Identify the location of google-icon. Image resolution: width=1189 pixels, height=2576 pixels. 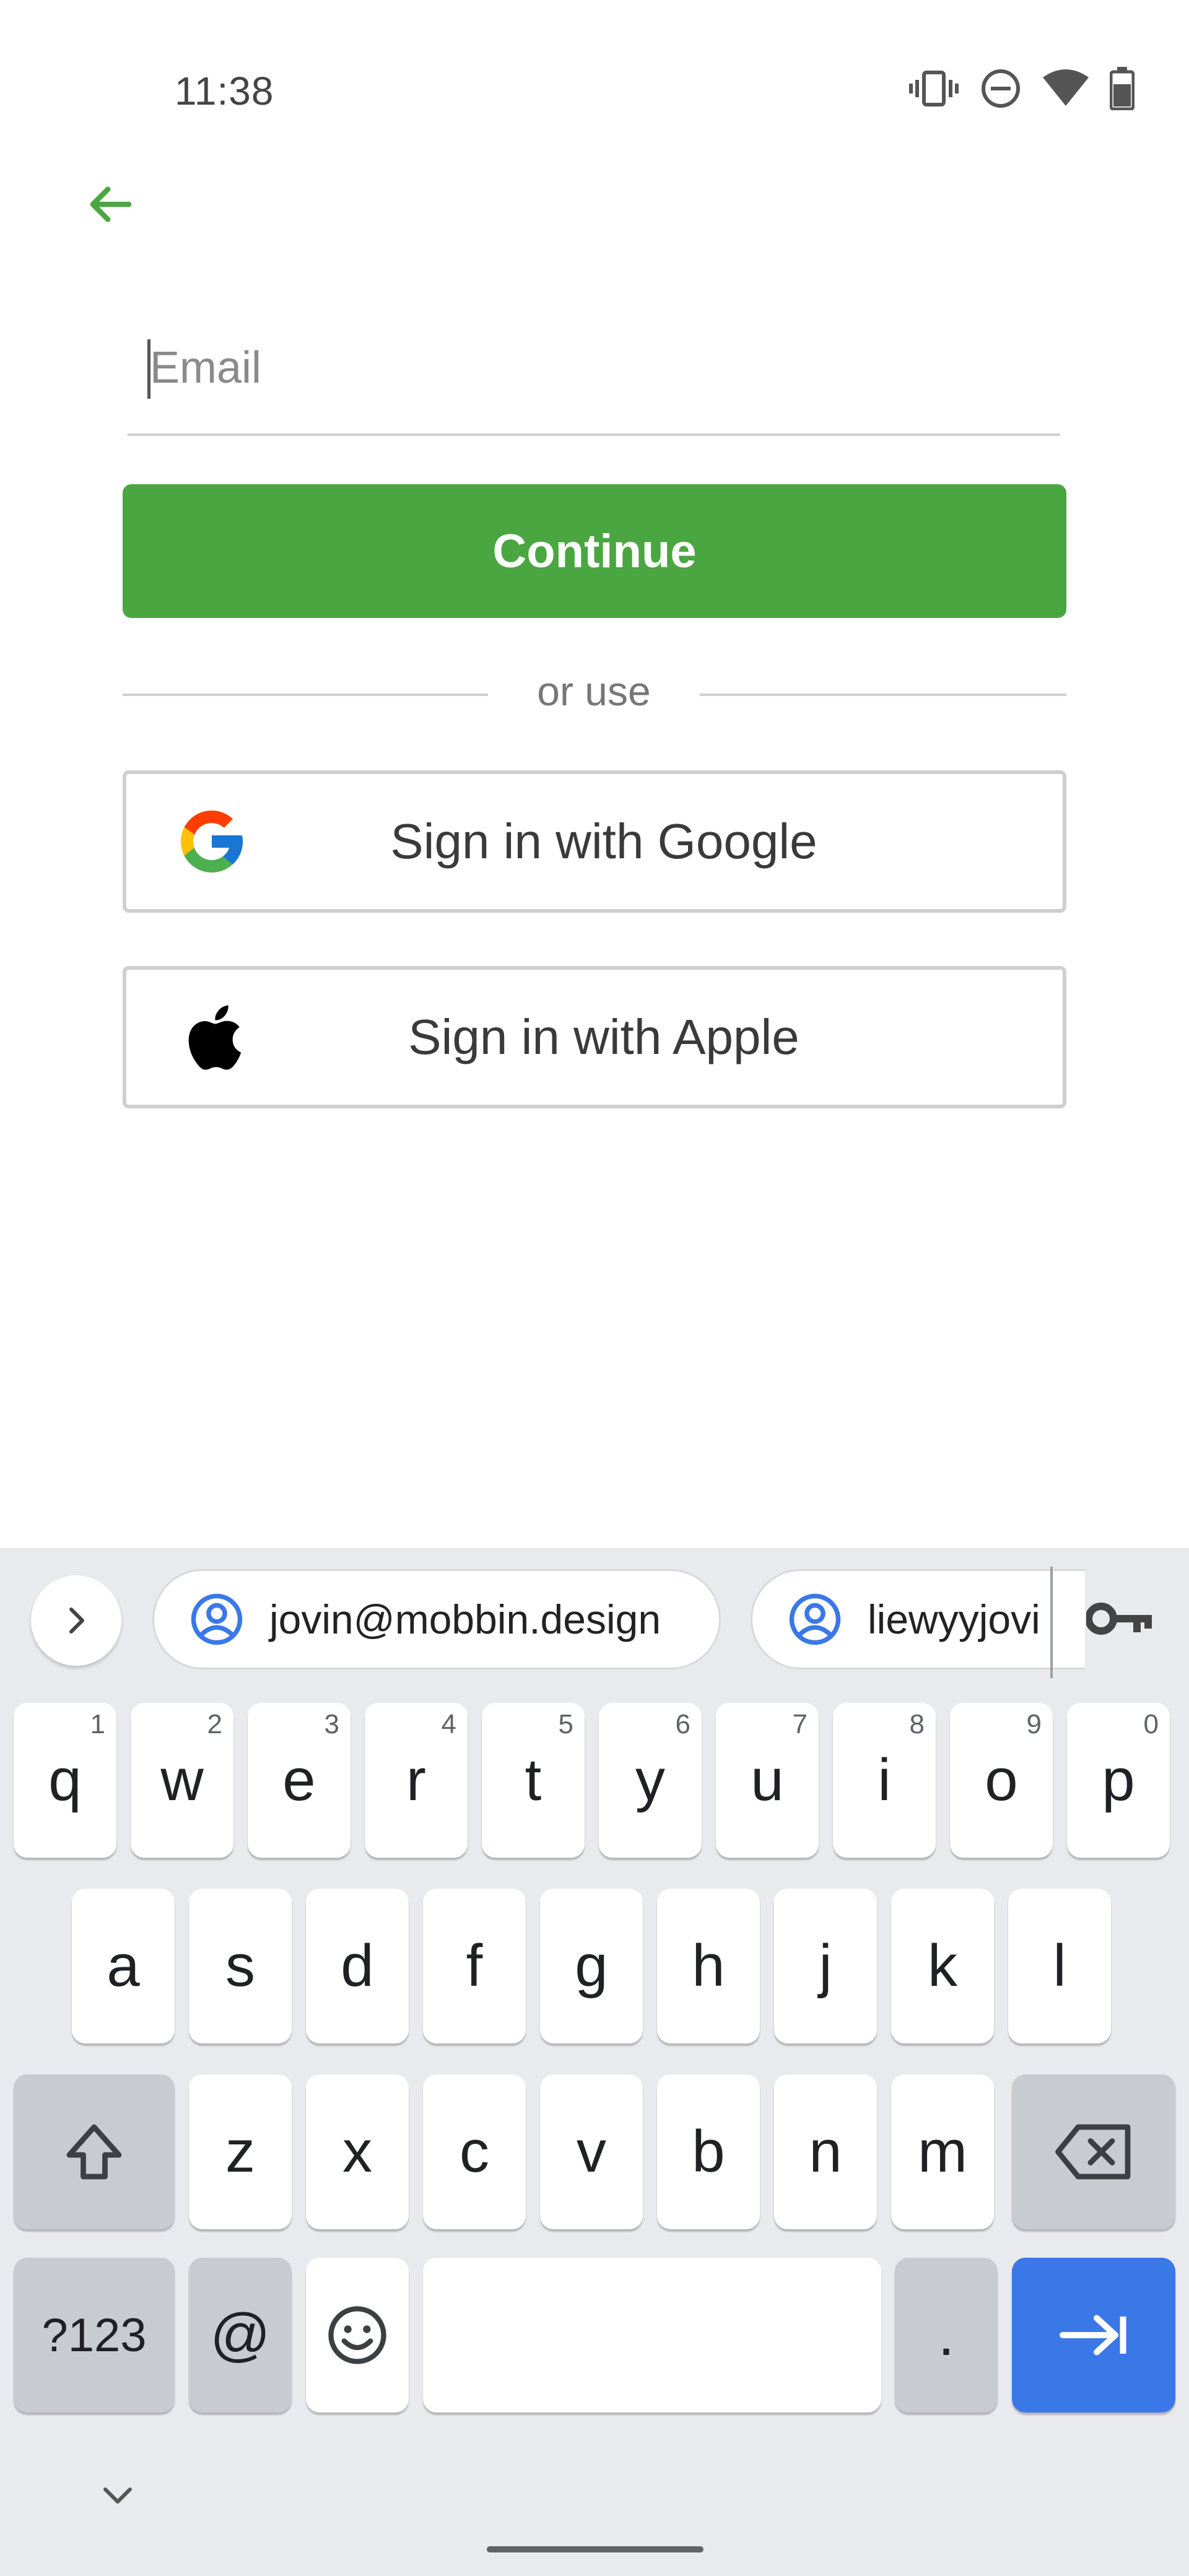
(211, 841).